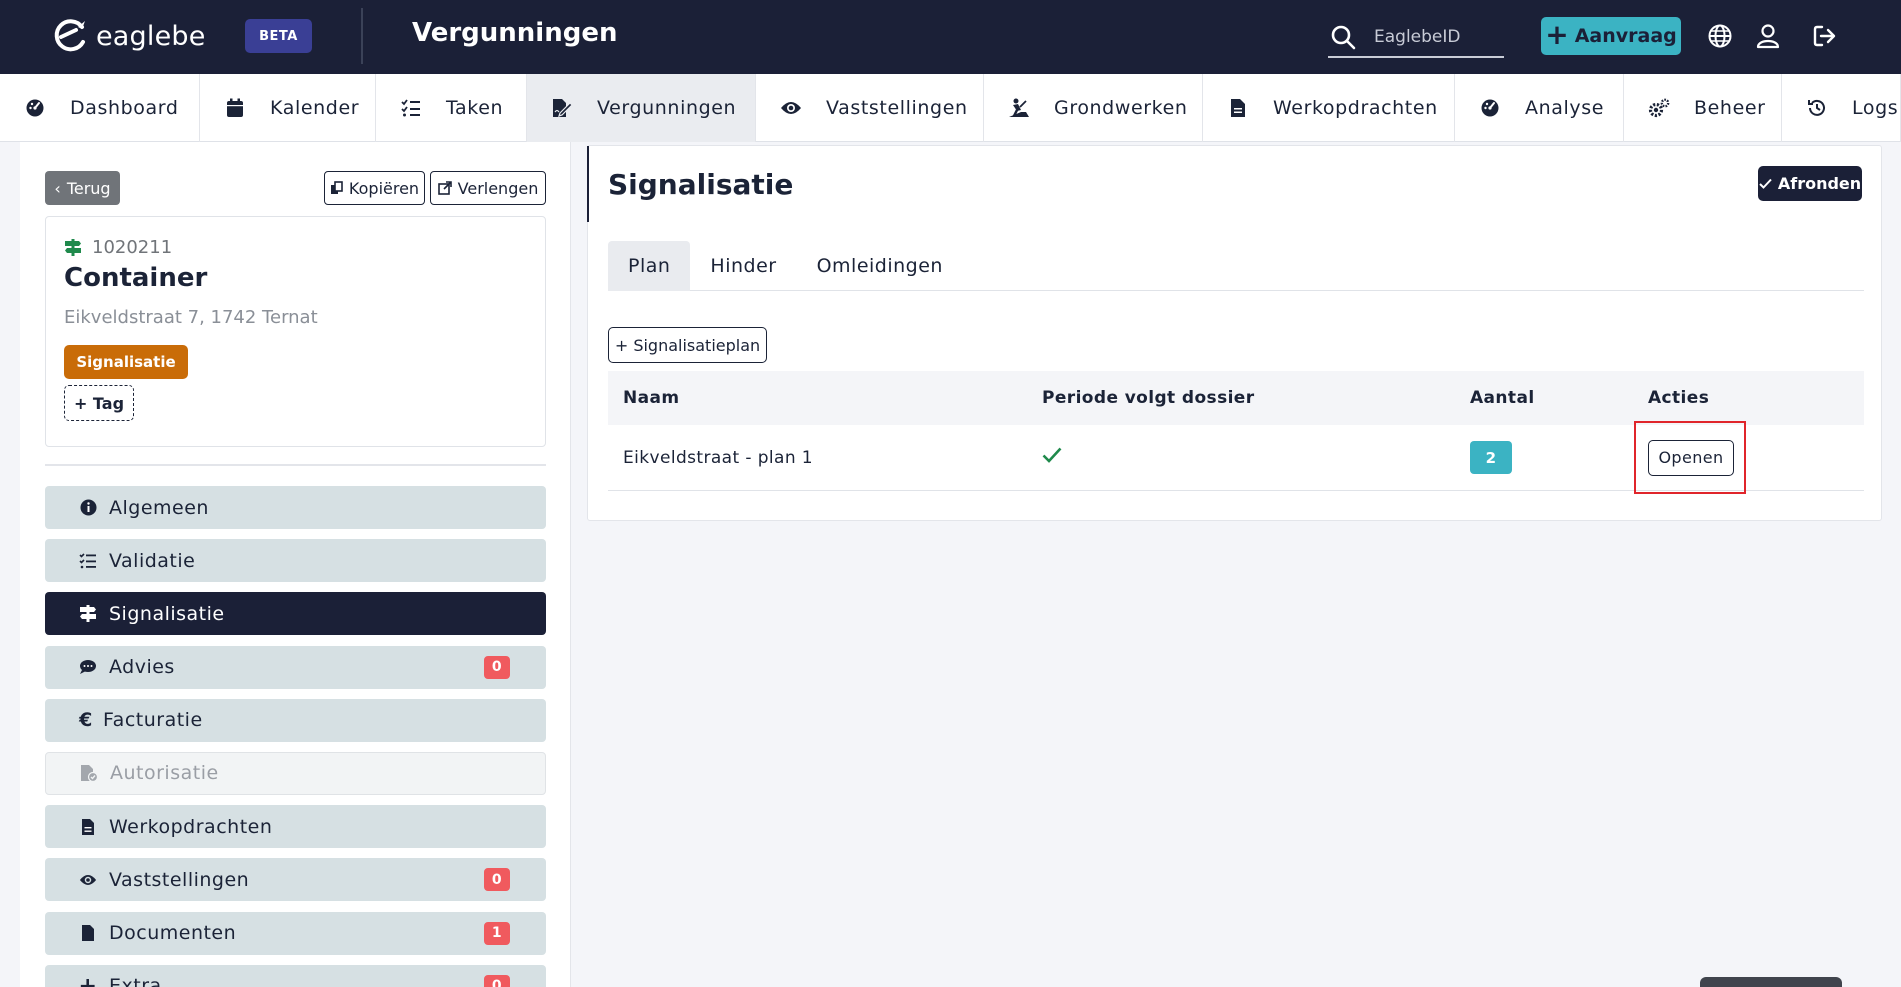  I want to click on dossier-title: Container, so click(136, 278).